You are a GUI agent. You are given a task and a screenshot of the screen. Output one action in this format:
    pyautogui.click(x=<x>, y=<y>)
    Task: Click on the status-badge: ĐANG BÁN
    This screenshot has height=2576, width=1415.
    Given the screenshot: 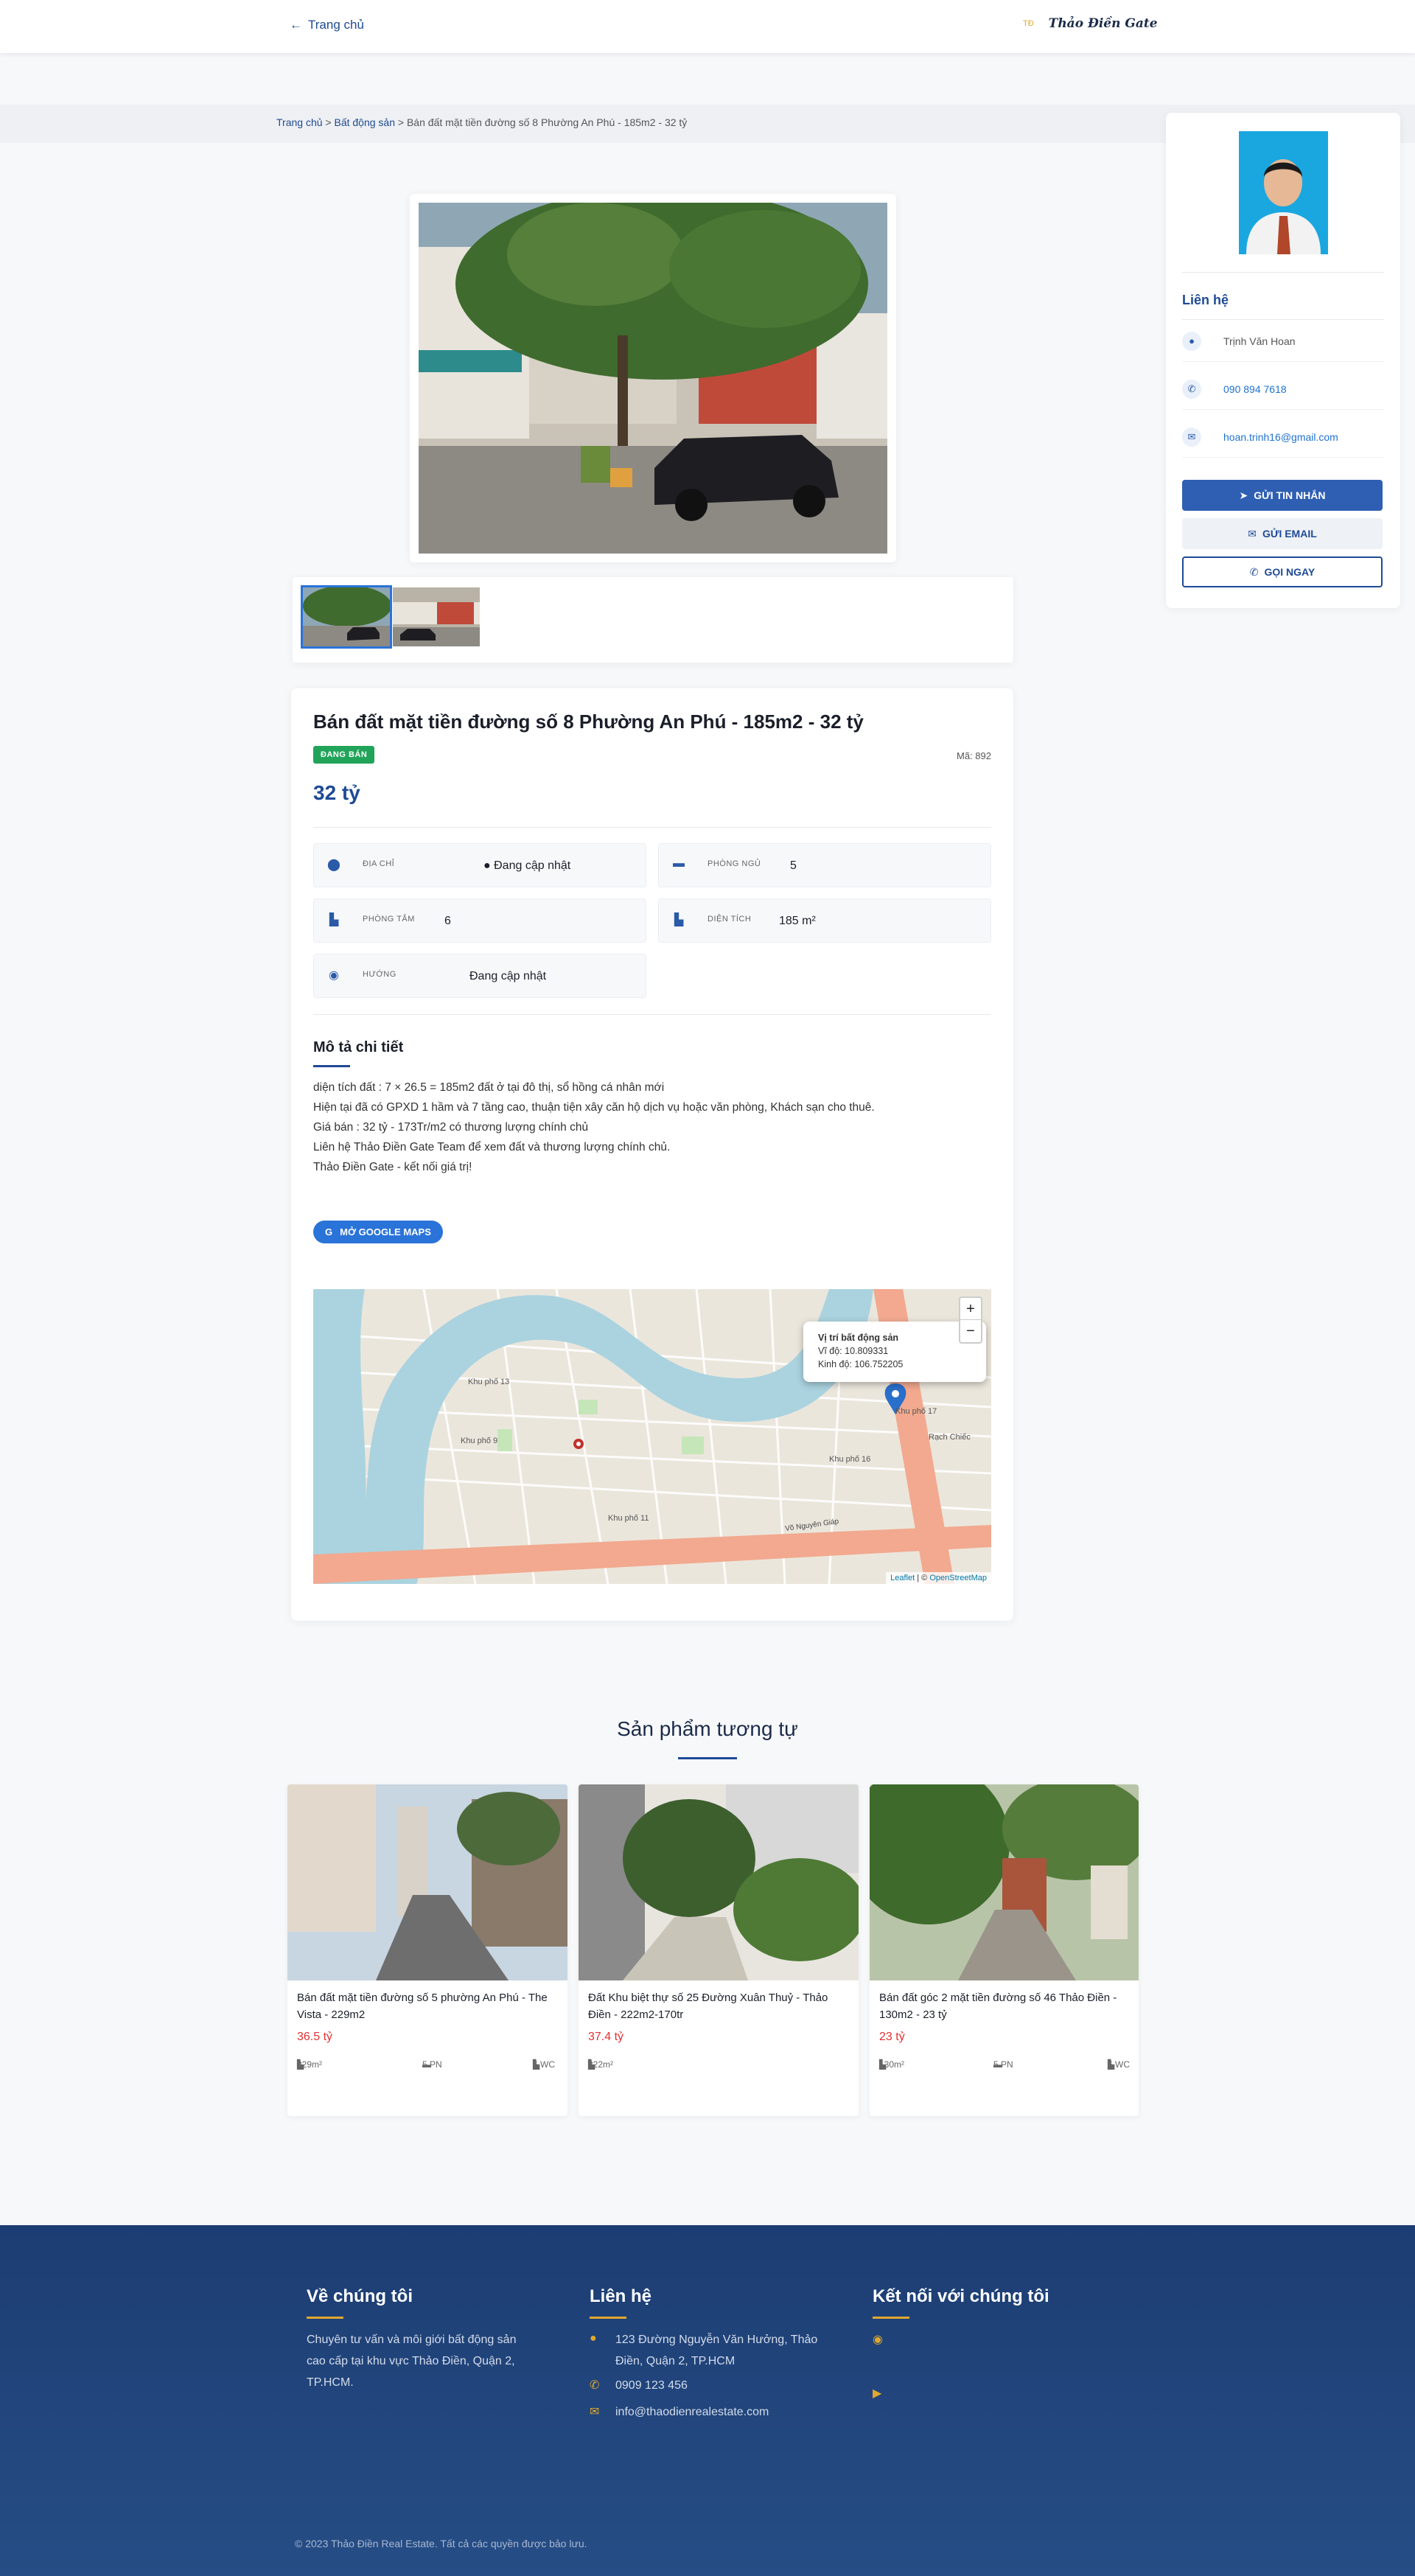 What is the action you would take?
    pyautogui.click(x=344, y=755)
    